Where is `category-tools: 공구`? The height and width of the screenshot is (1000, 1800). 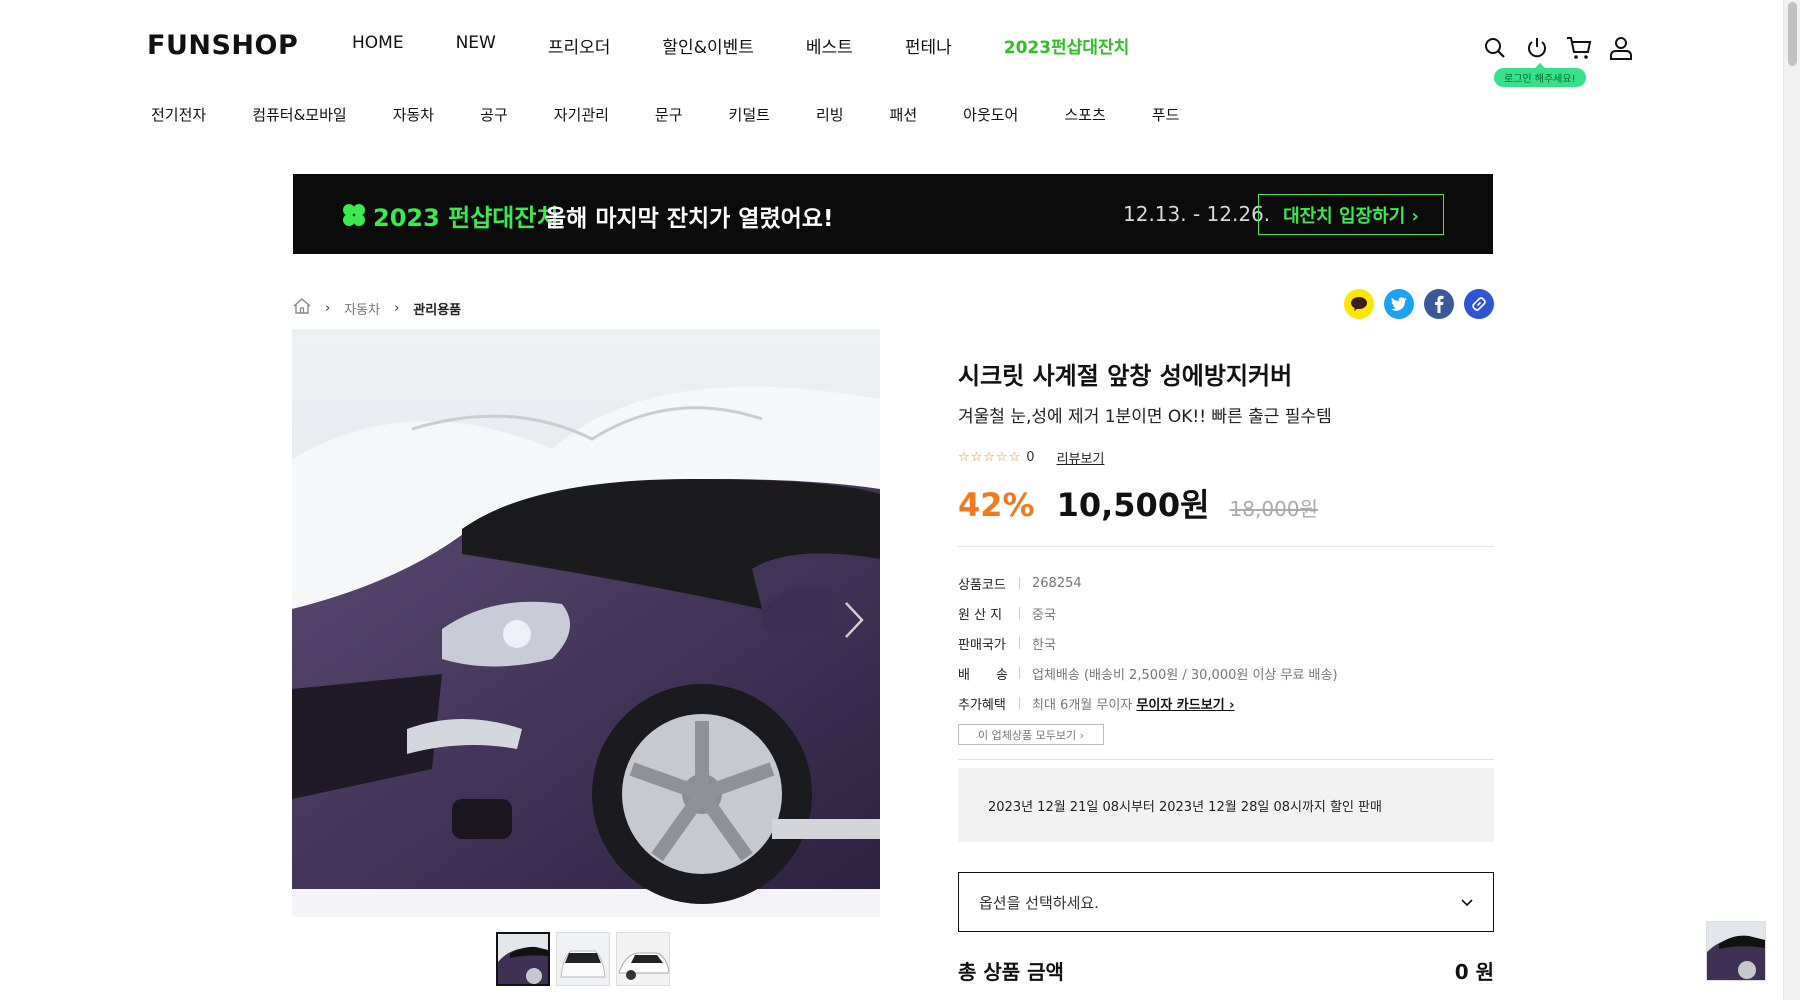
category-tools: 공구 is located at coordinates (494, 114).